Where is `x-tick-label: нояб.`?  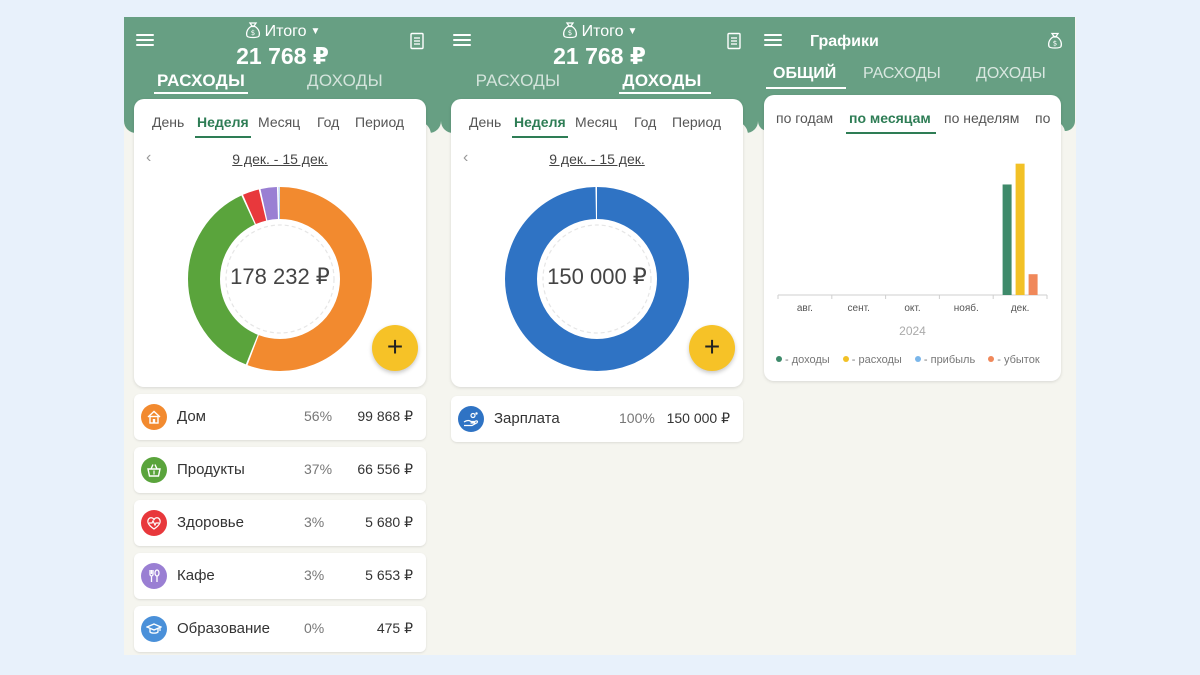 x-tick-label: нояб. is located at coordinates (966, 308).